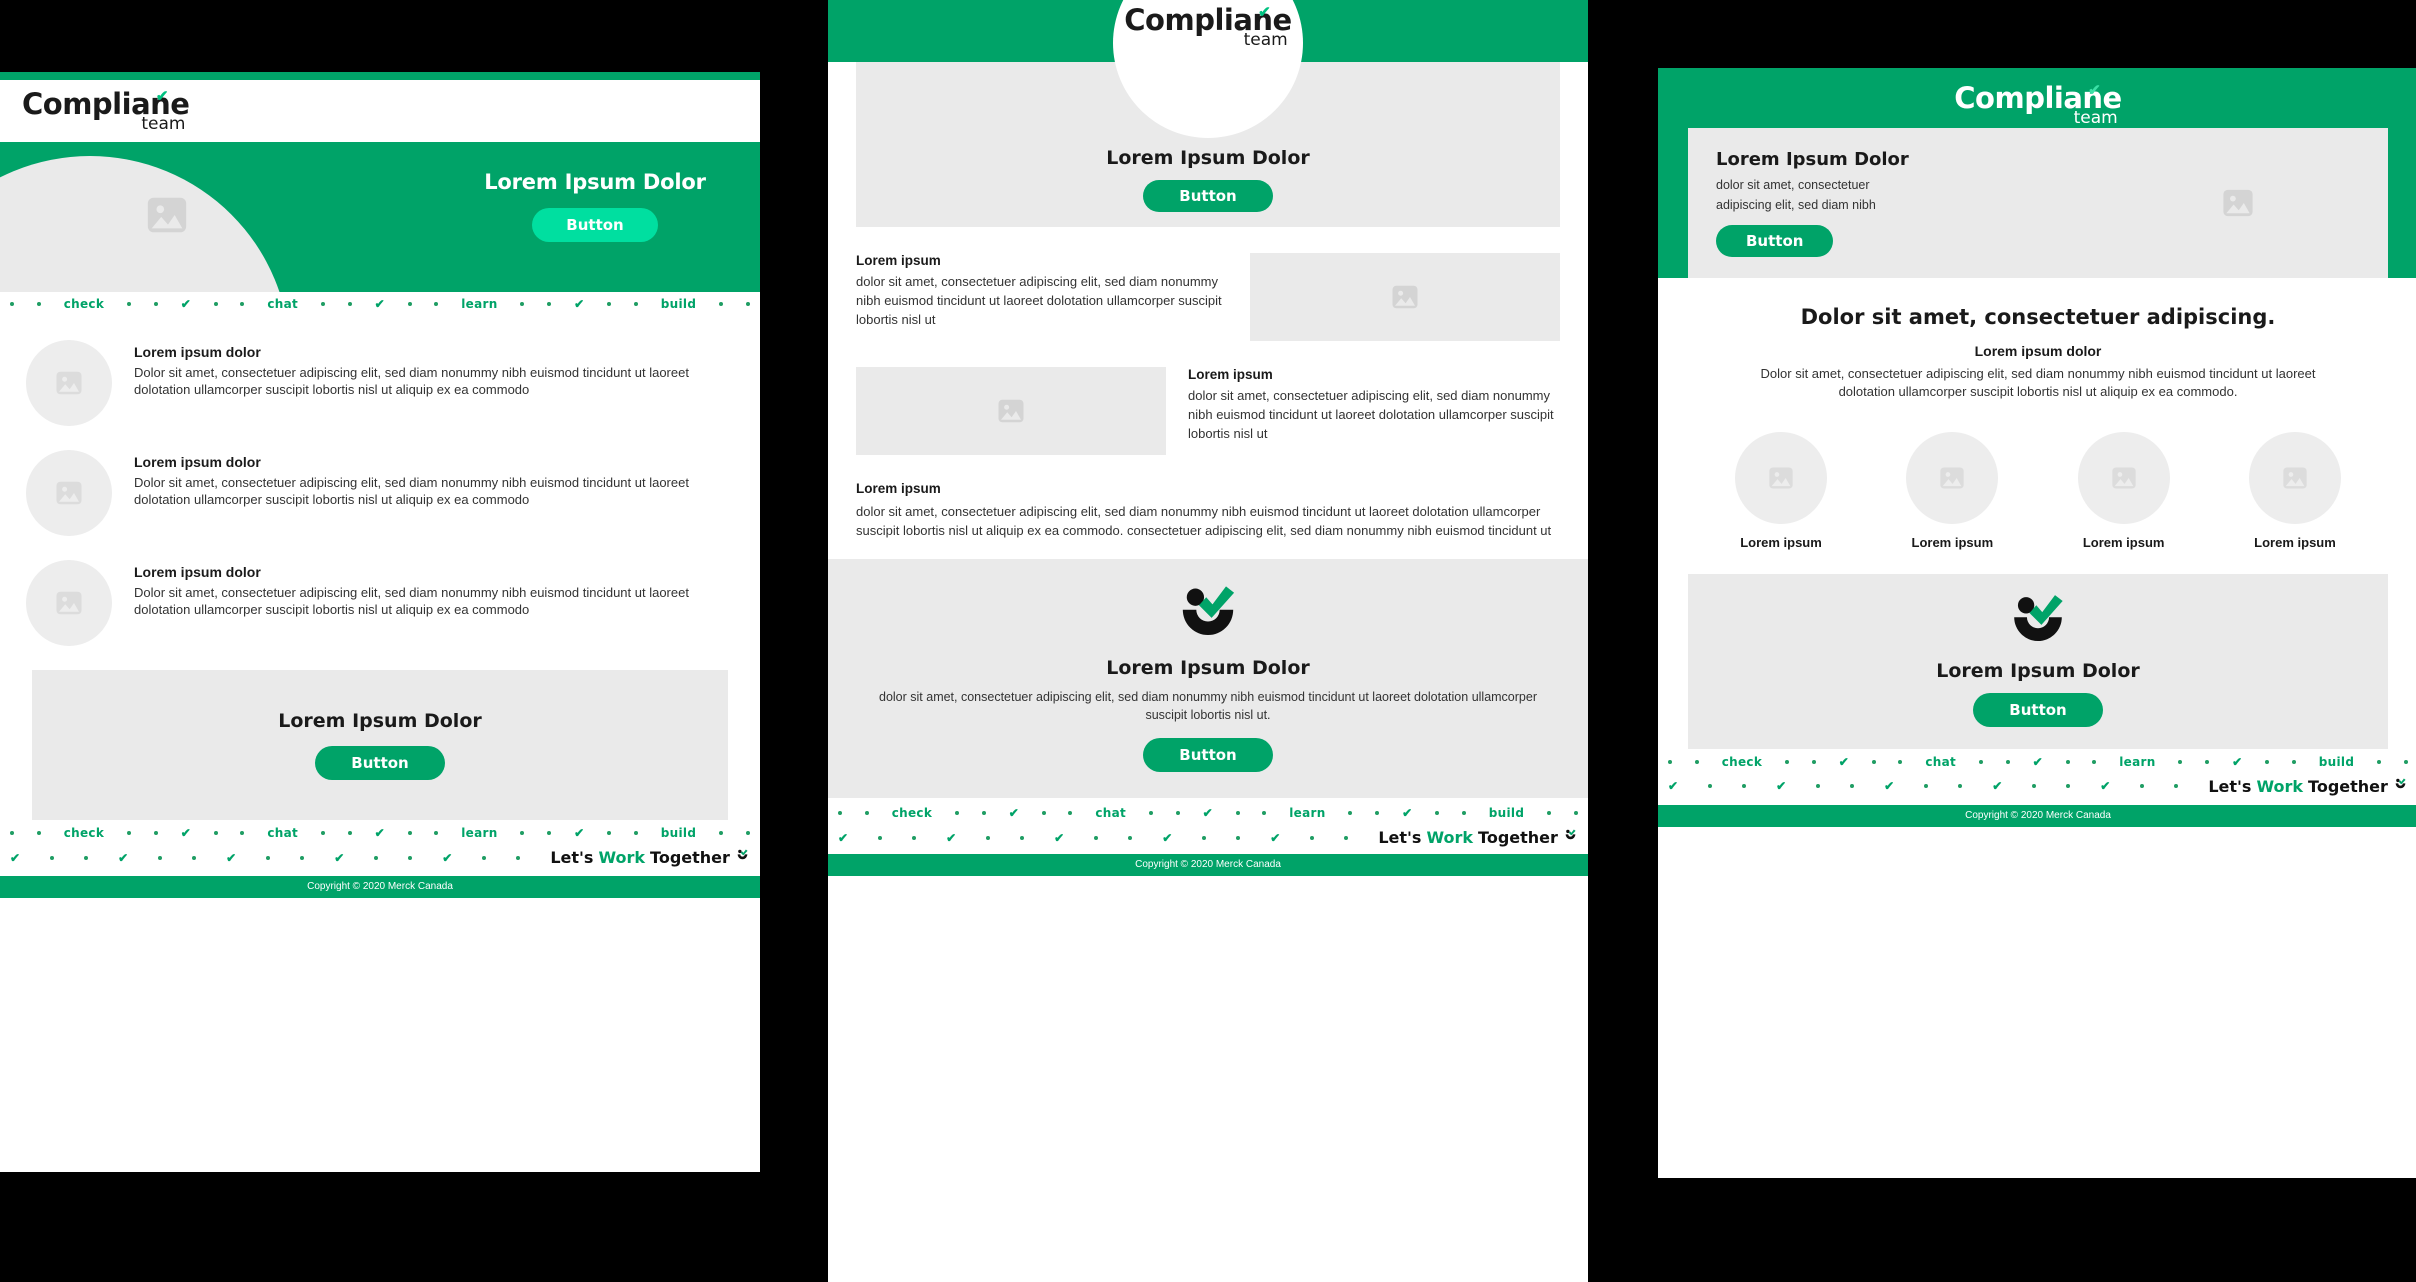 This screenshot has width=2416, height=1282. Describe the element at coordinates (2037, 98) in the screenshot. I see `right-green-header: Compliane team ✔` at that location.